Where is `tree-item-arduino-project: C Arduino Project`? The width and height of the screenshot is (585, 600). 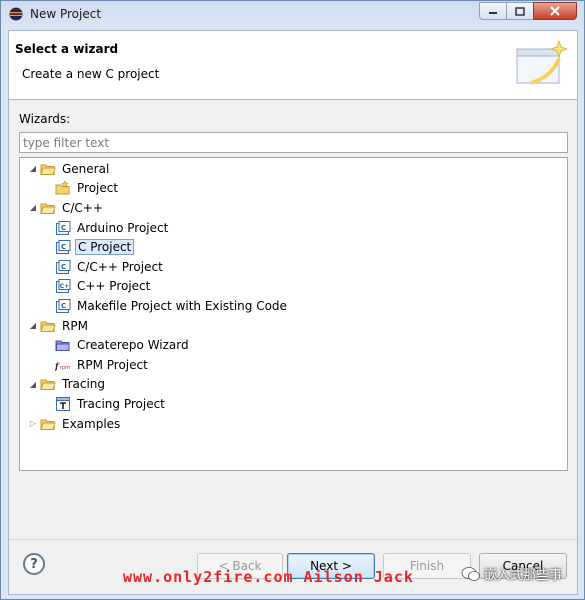
tree-item-arduino-project: C Arduino Project is located at coordinates (293, 228).